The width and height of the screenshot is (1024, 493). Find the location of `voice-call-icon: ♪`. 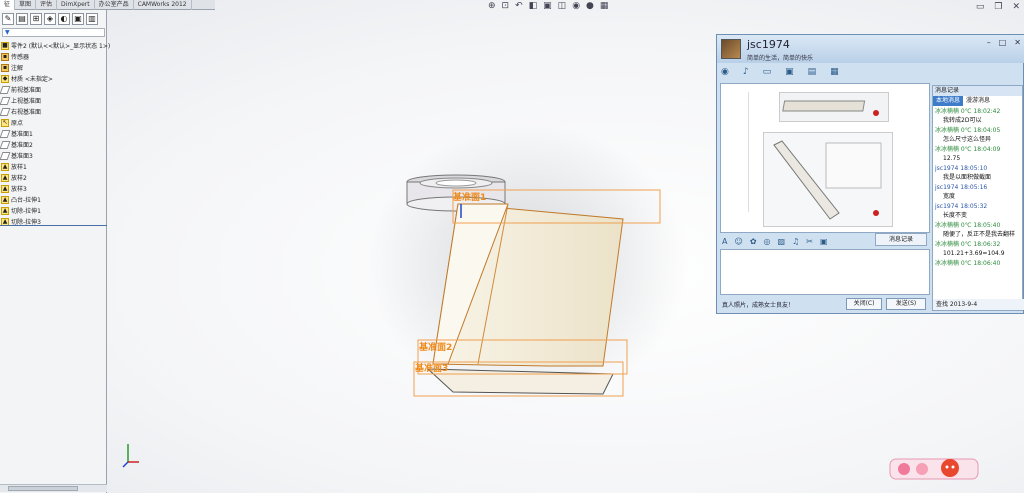

voice-call-icon: ♪ is located at coordinates (746, 72).